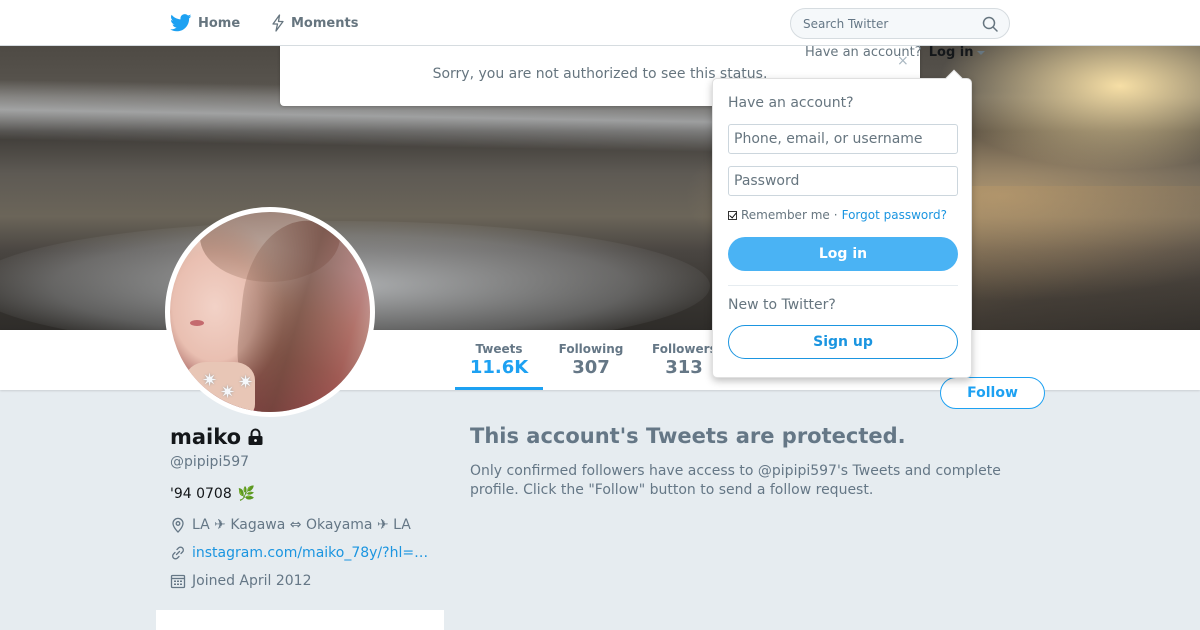  I want to click on login-toggle-label: Log in, so click(951, 52).